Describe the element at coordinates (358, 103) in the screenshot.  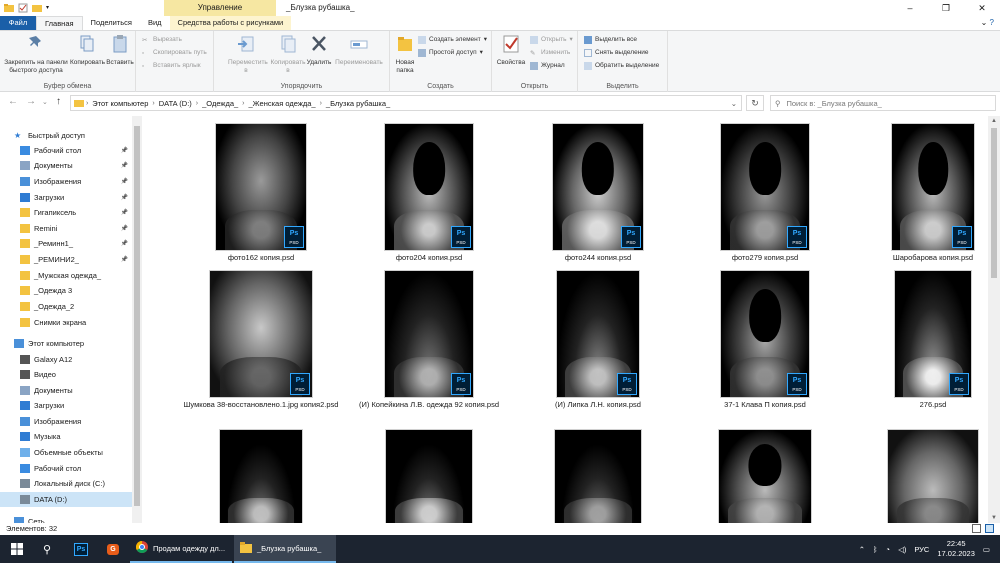
I see `breadcrumb-item: _Блузка рубашка_` at that location.